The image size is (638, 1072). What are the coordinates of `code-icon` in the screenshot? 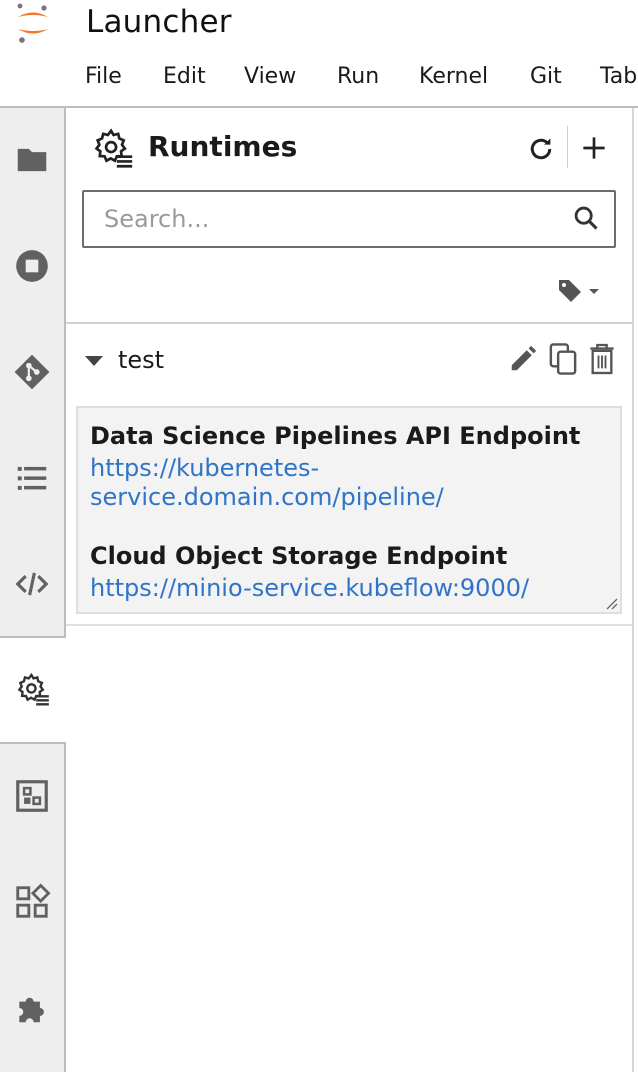 It's located at (32, 584).